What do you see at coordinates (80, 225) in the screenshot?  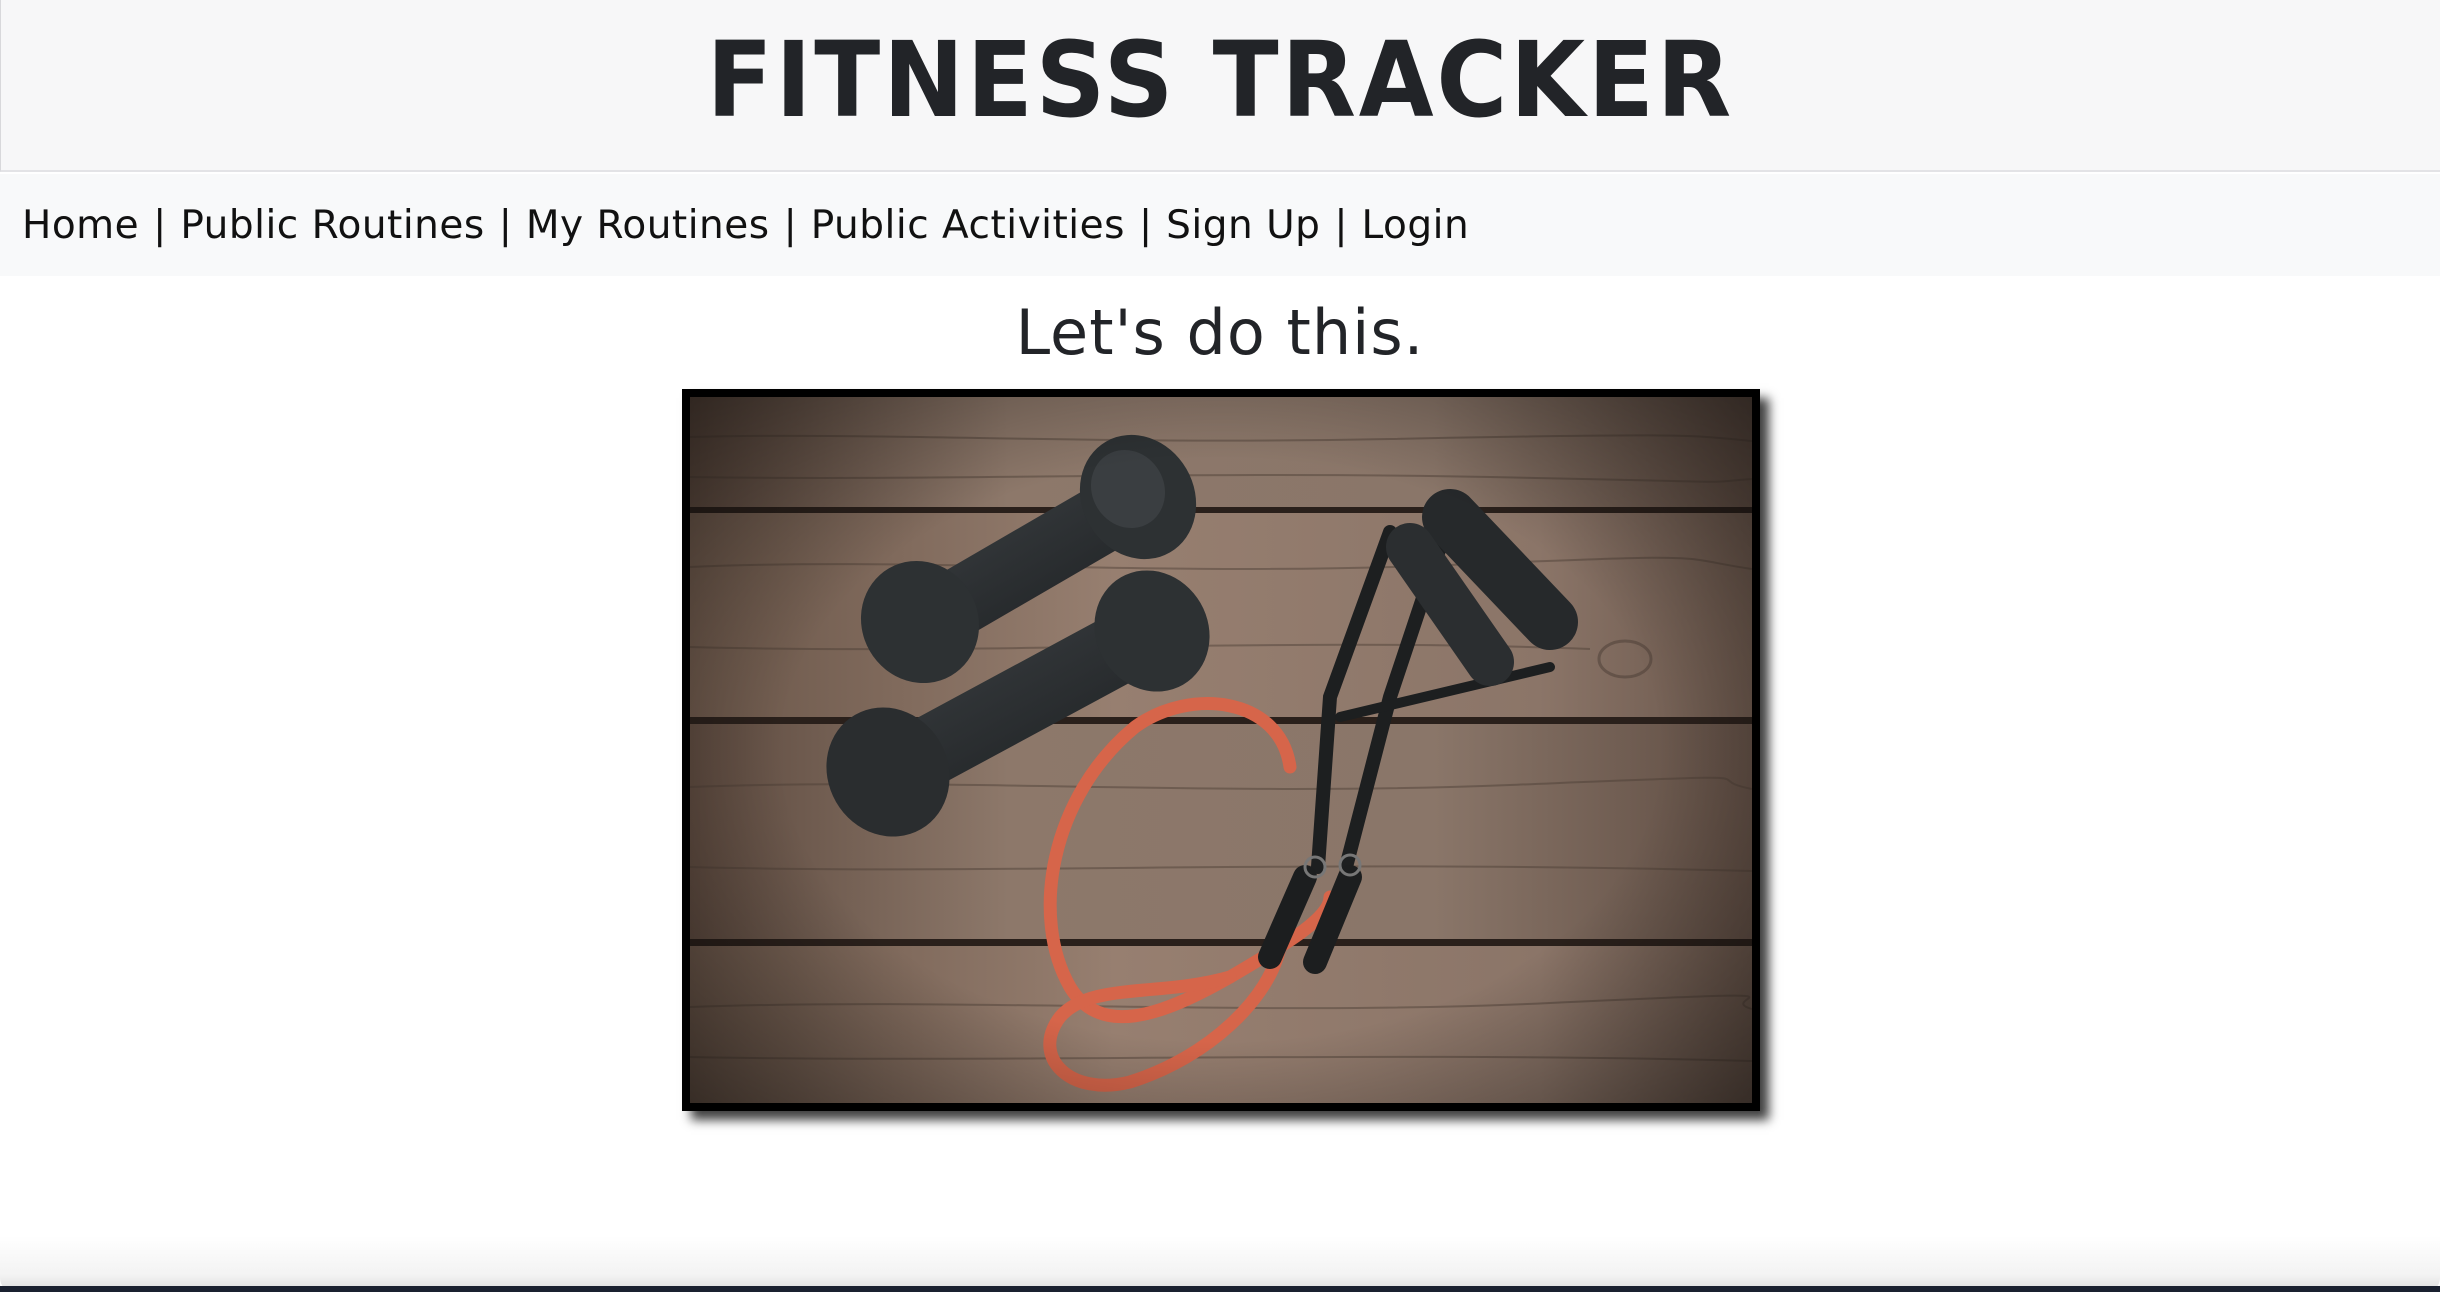 I see `nav-link-home: Home` at bounding box center [80, 225].